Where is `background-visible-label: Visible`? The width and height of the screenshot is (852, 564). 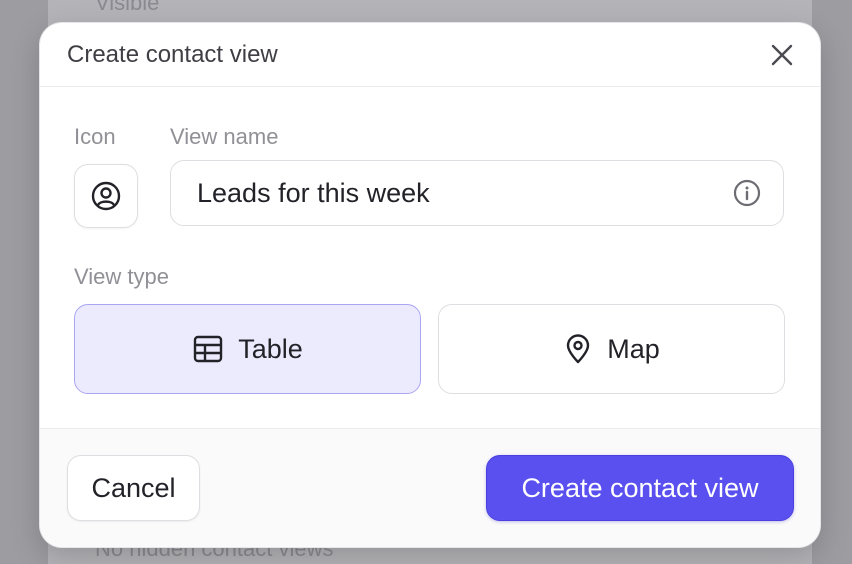 background-visible-label: Visible is located at coordinates (127, 7).